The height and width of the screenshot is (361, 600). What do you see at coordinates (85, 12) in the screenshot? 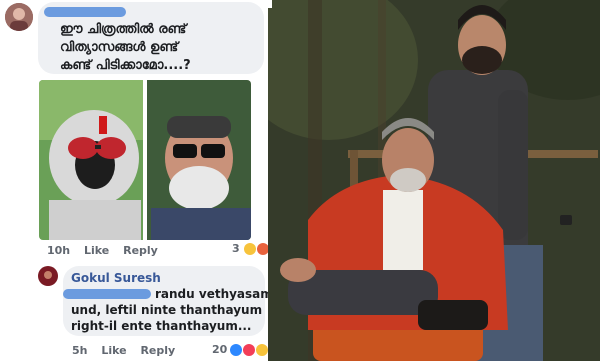
I see `redacted-name` at bounding box center [85, 12].